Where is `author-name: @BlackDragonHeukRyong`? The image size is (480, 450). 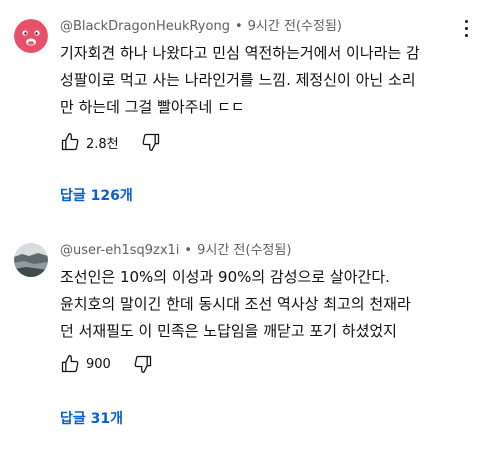 author-name: @BlackDragonHeukRyong is located at coordinates (145, 26).